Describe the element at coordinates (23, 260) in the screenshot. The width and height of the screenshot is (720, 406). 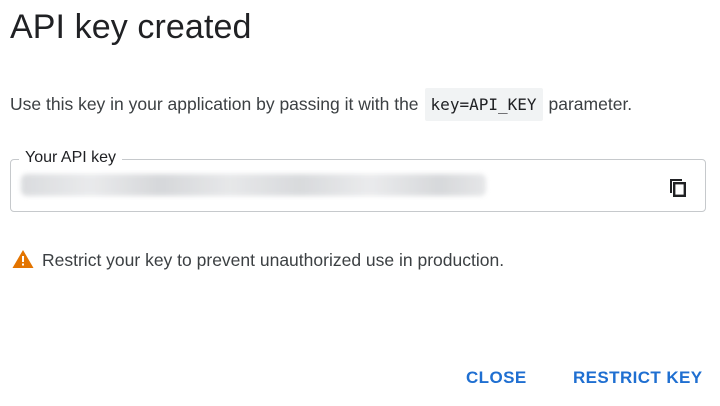
I see `warning-icon` at that location.